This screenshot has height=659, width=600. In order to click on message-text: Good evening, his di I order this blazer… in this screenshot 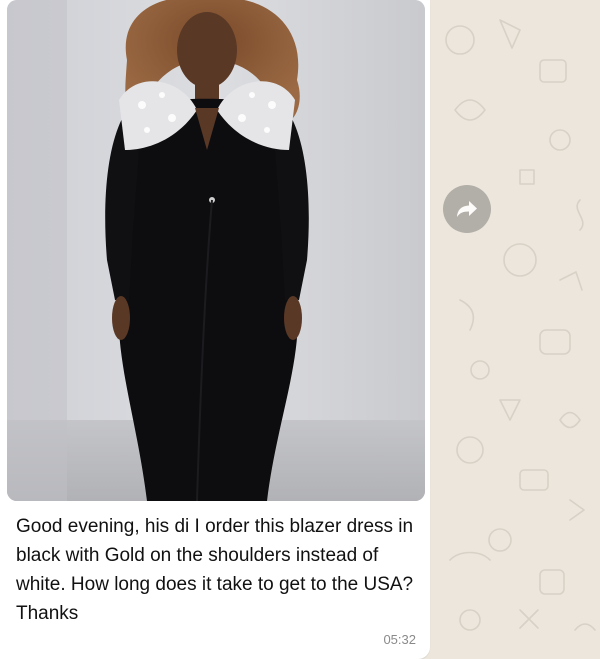, I will do `click(215, 570)`.